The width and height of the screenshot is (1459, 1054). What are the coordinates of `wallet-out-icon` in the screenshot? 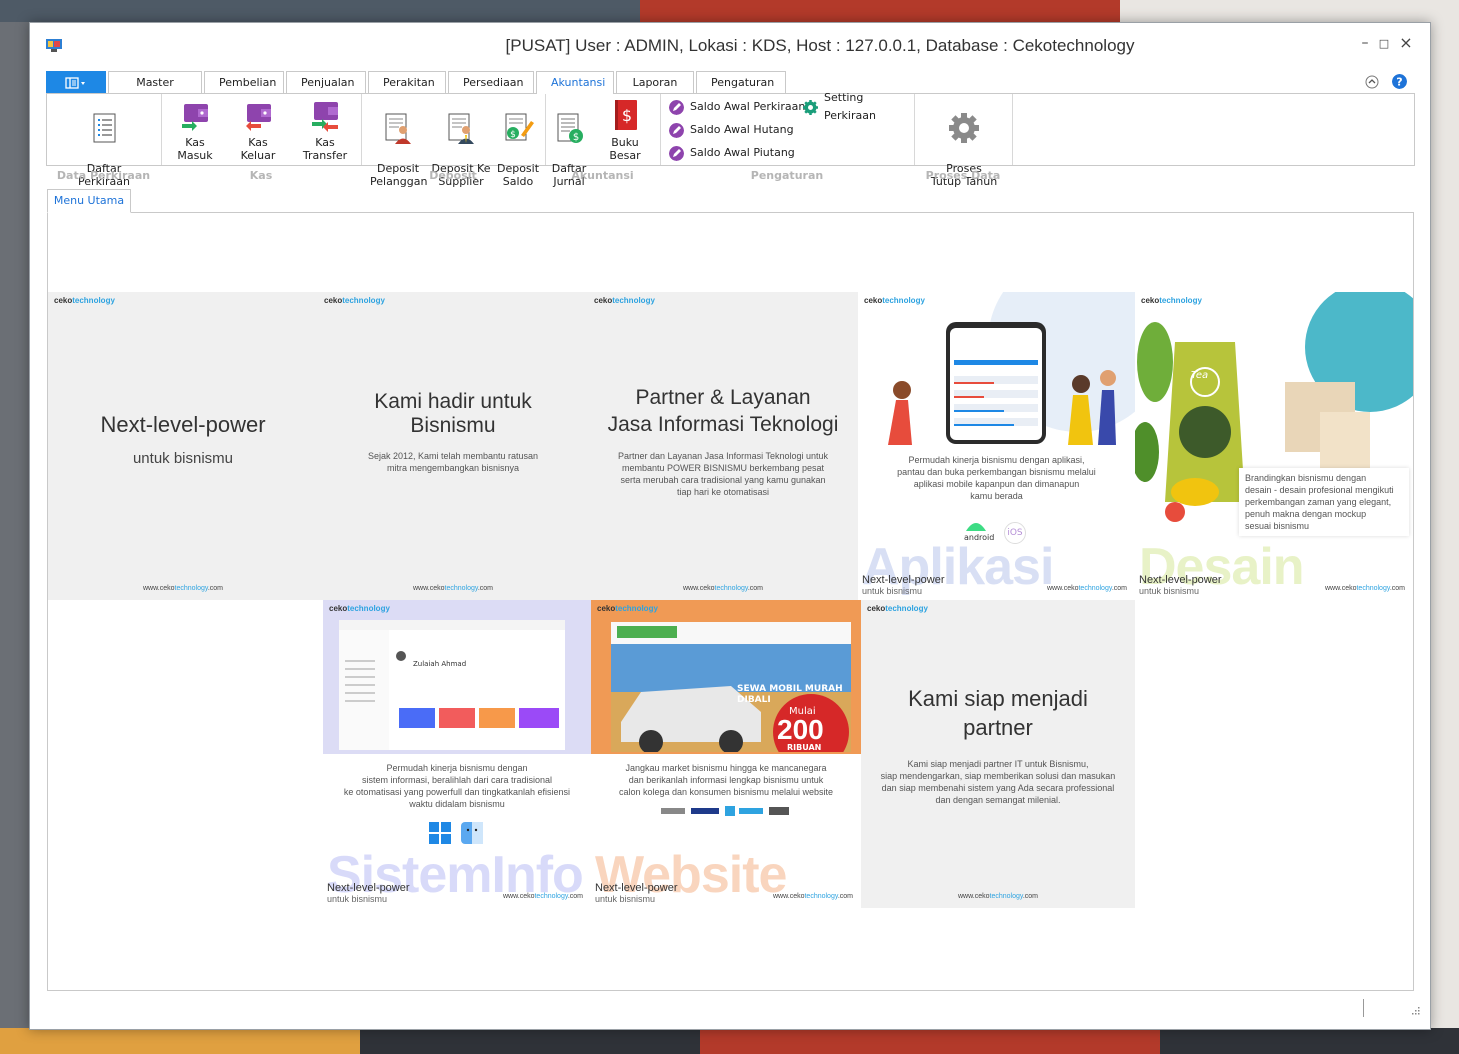 It's located at (258, 117).